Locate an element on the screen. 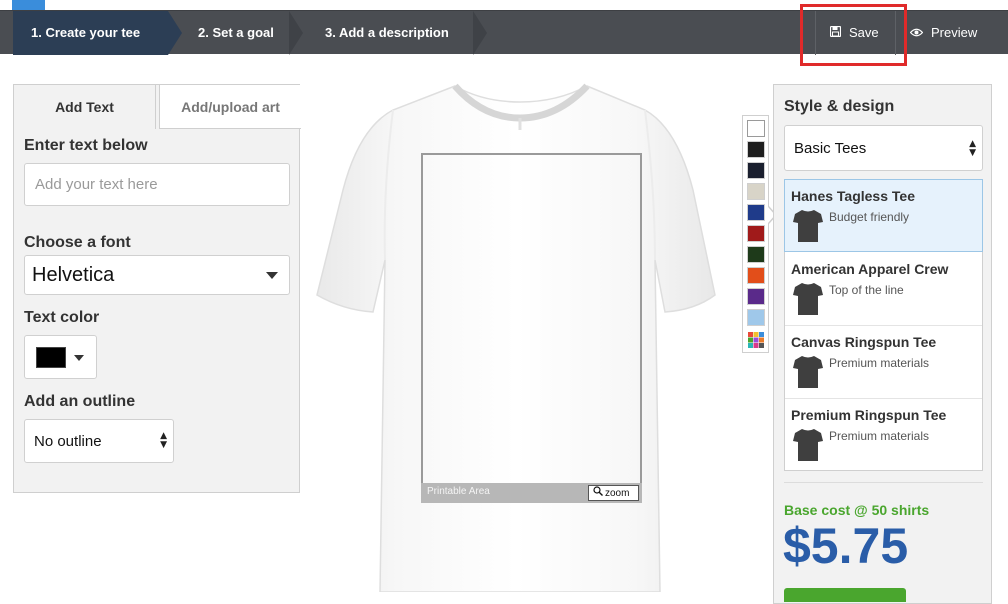 The height and width of the screenshot is (604, 1008). step-add-description-label: 3. Add a description is located at coordinates (387, 32).